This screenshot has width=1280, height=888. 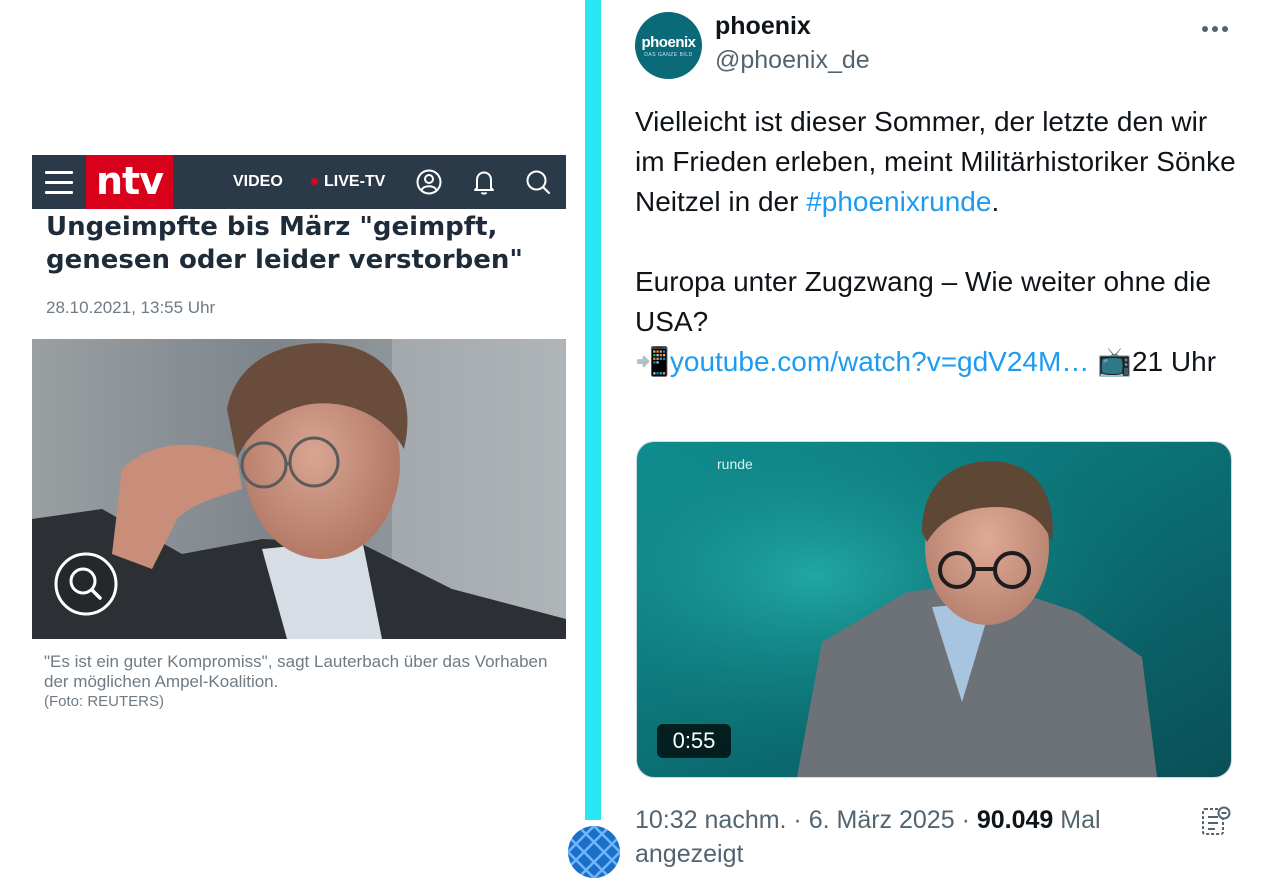 I want to click on zoom-image-icon, so click(x=86, y=584).